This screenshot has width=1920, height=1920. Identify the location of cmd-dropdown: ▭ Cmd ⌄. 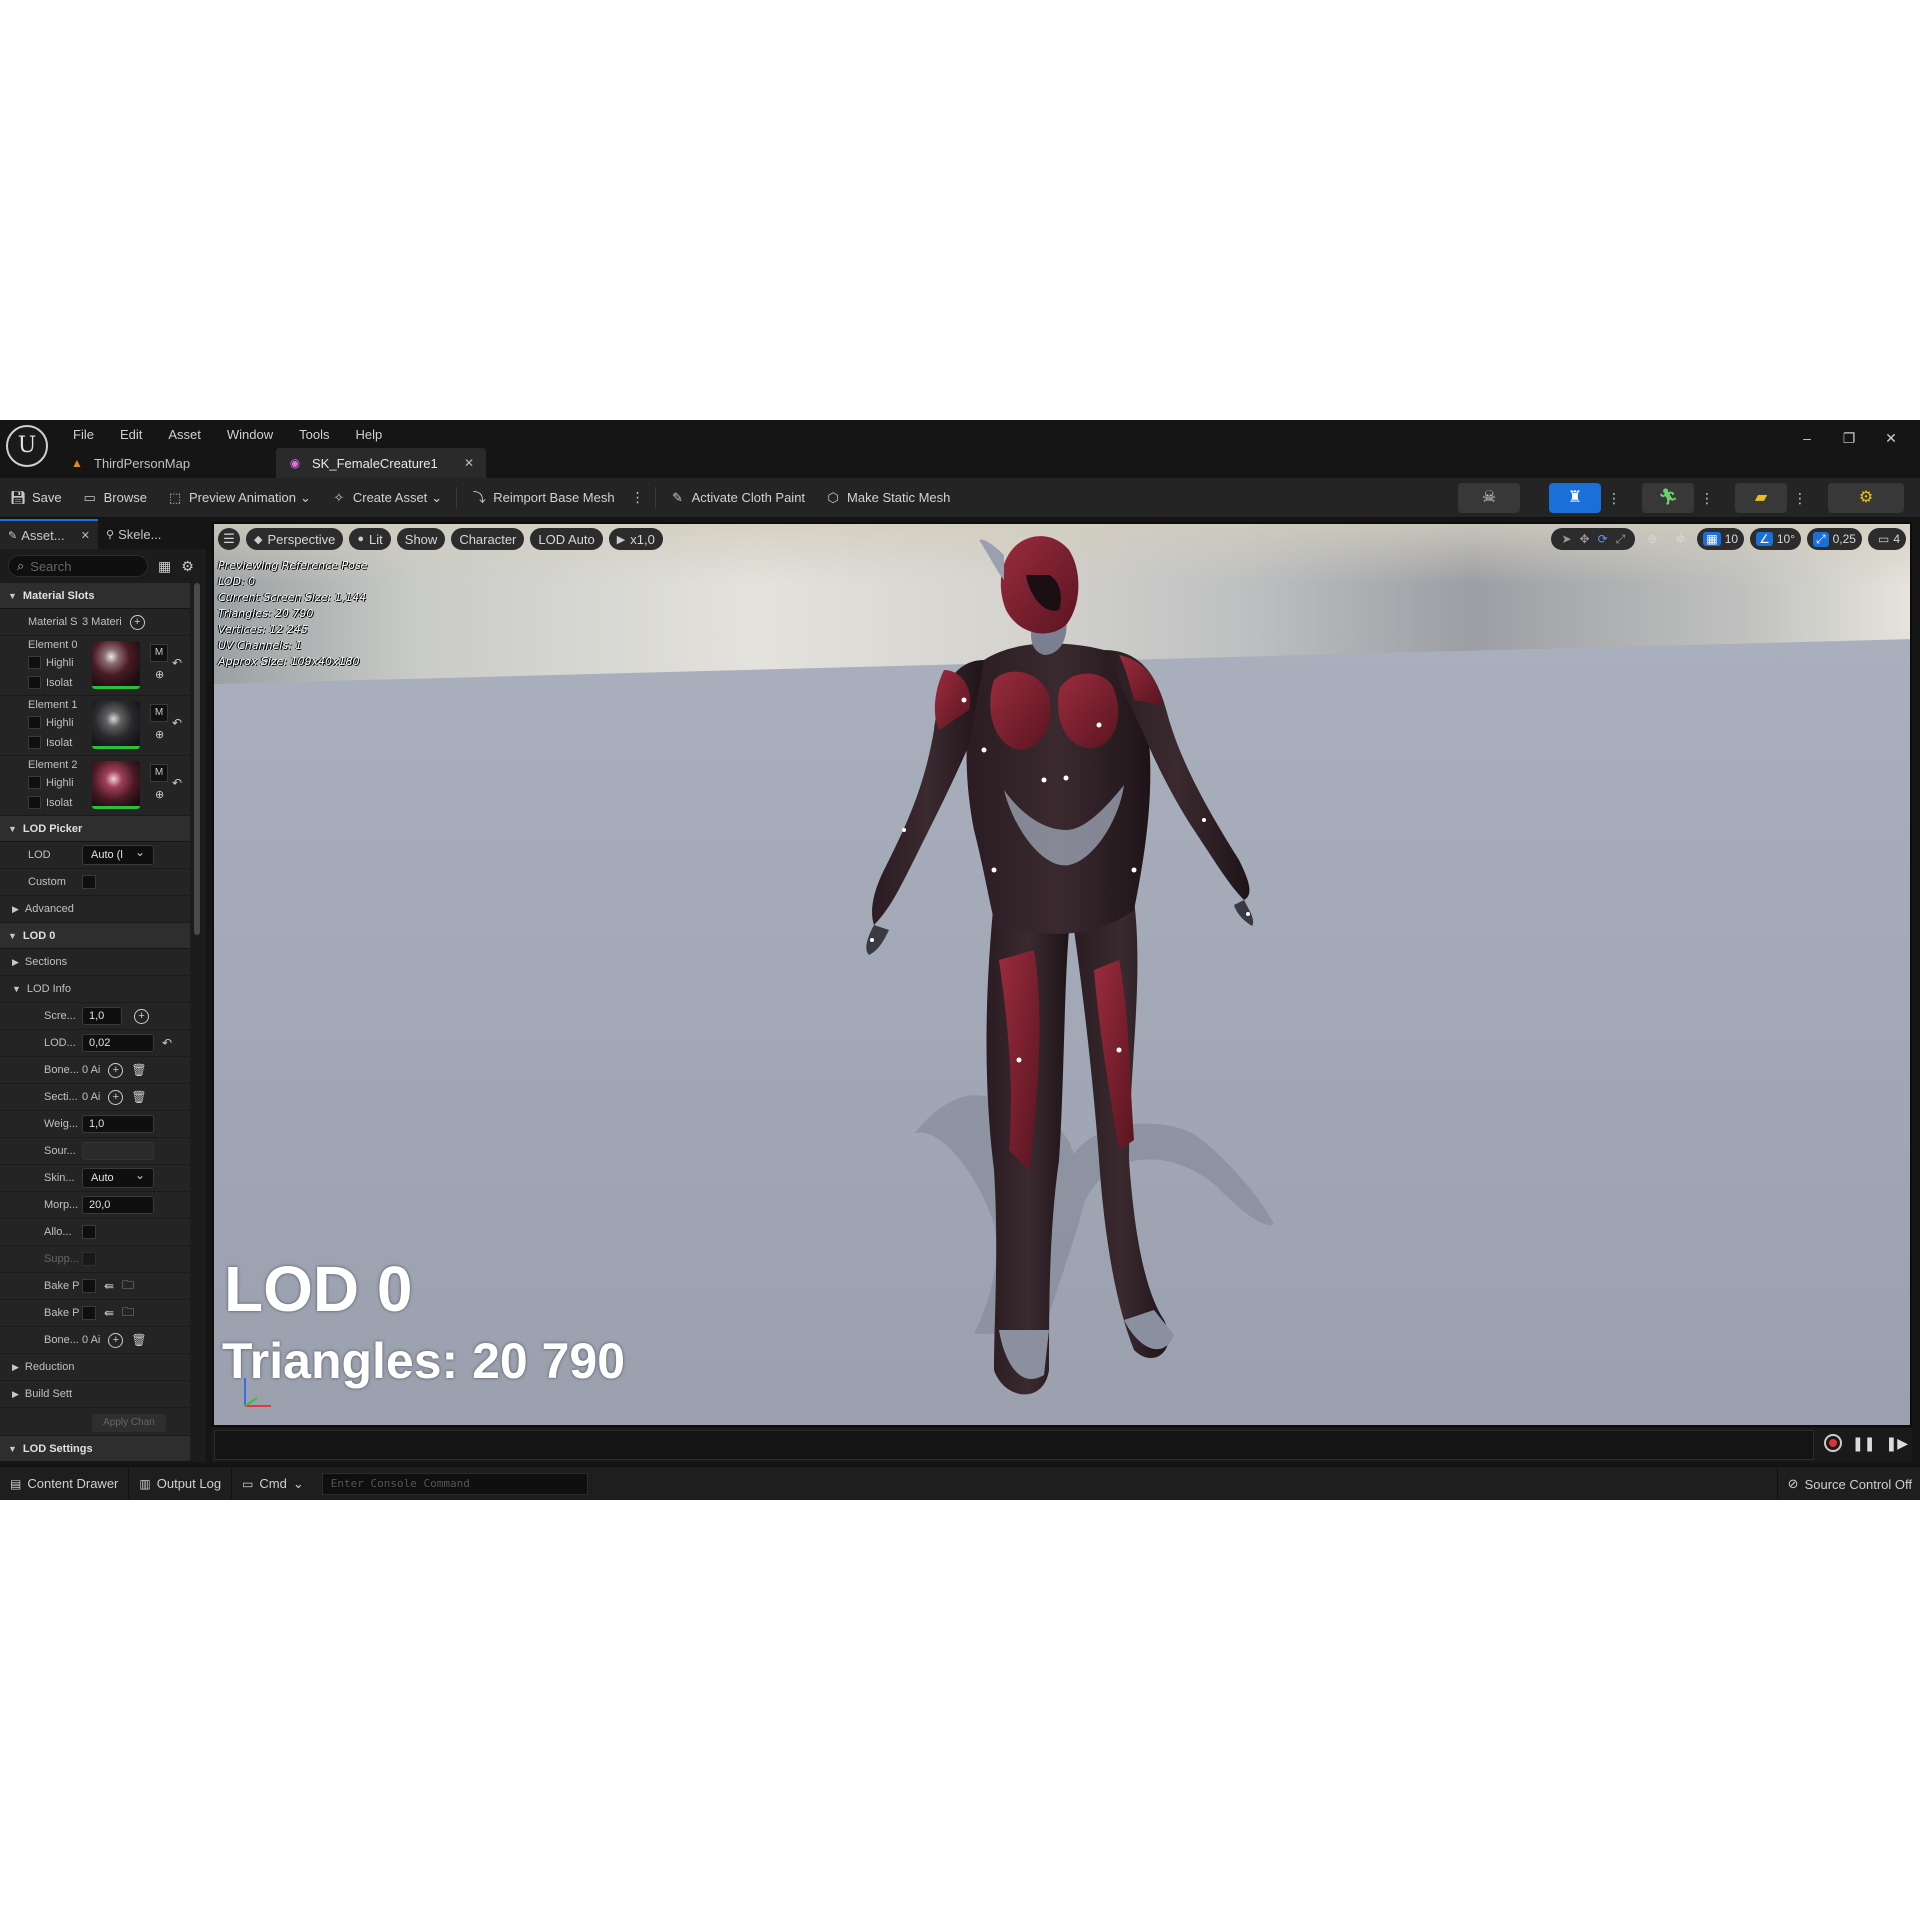
(273, 1484).